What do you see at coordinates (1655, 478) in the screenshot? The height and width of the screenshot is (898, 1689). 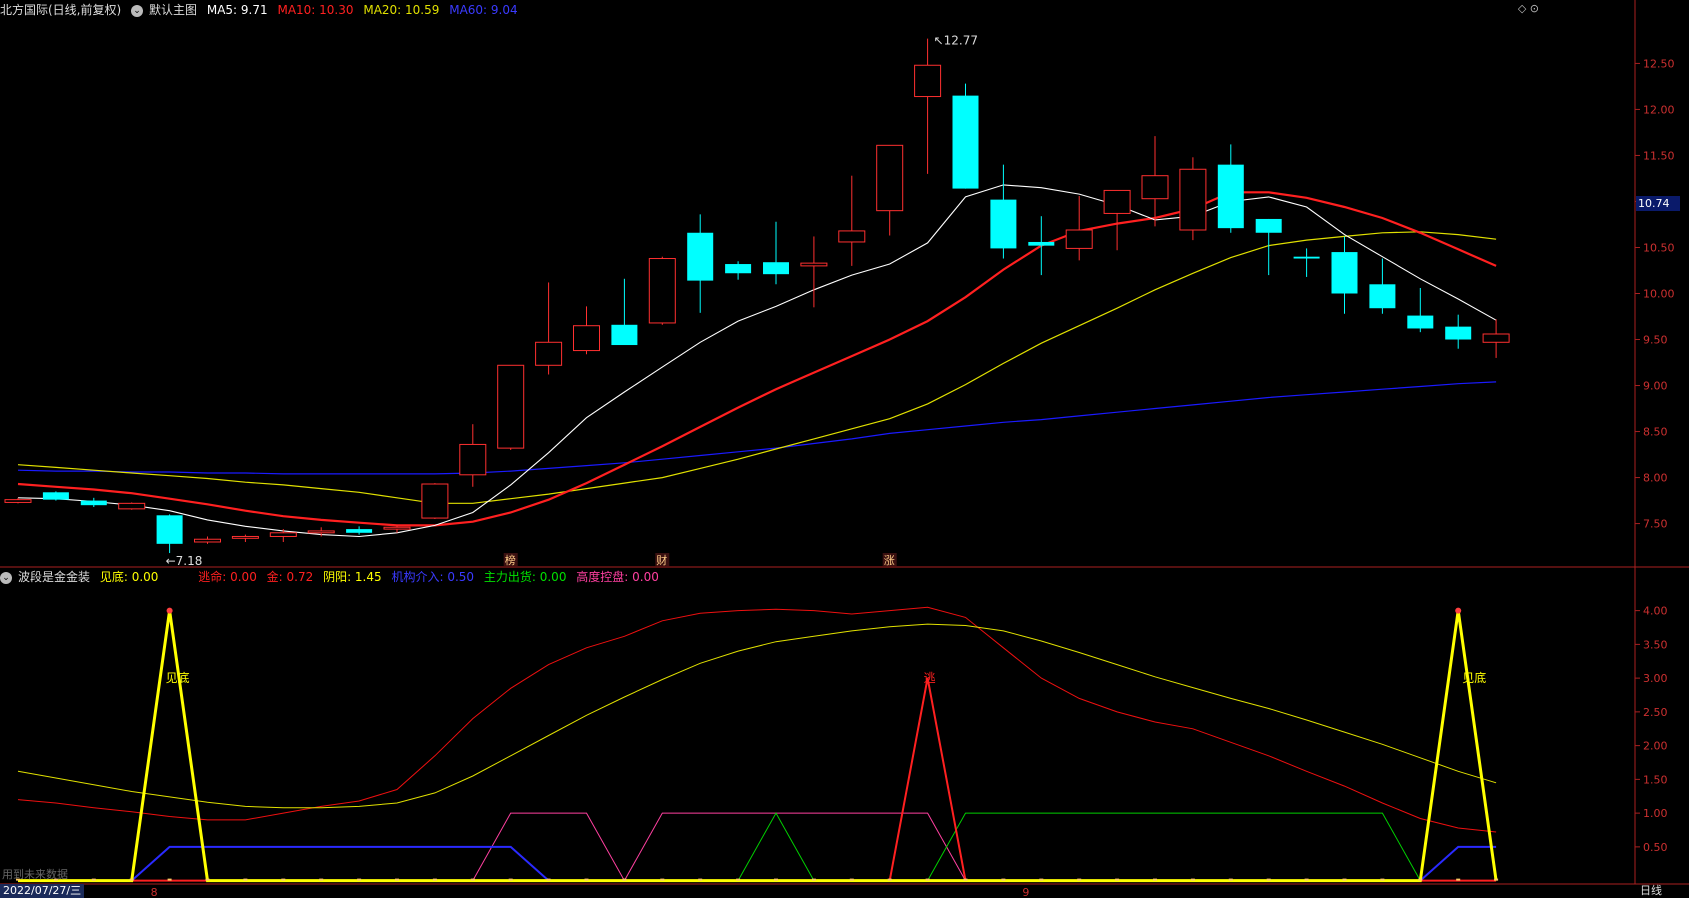 I see `price-tick-label: 8.00` at bounding box center [1655, 478].